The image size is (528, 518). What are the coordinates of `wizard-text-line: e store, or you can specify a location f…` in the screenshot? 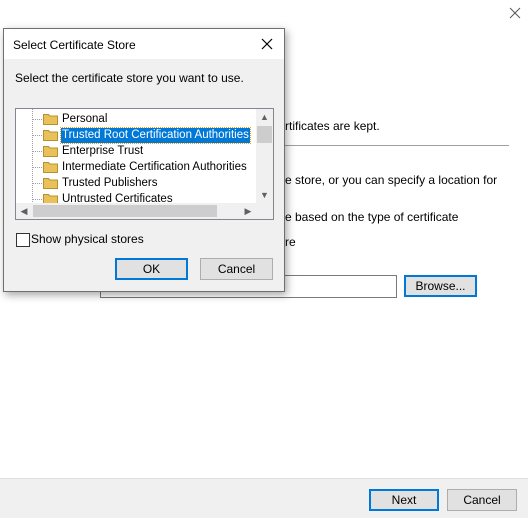 It's located at (391, 180).